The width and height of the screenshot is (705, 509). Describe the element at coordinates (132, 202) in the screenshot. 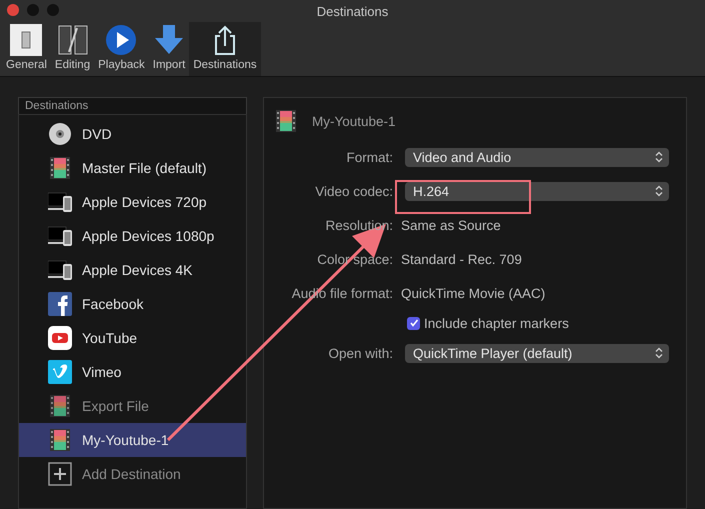

I see `destination-item: Apple Devices 720p` at that location.